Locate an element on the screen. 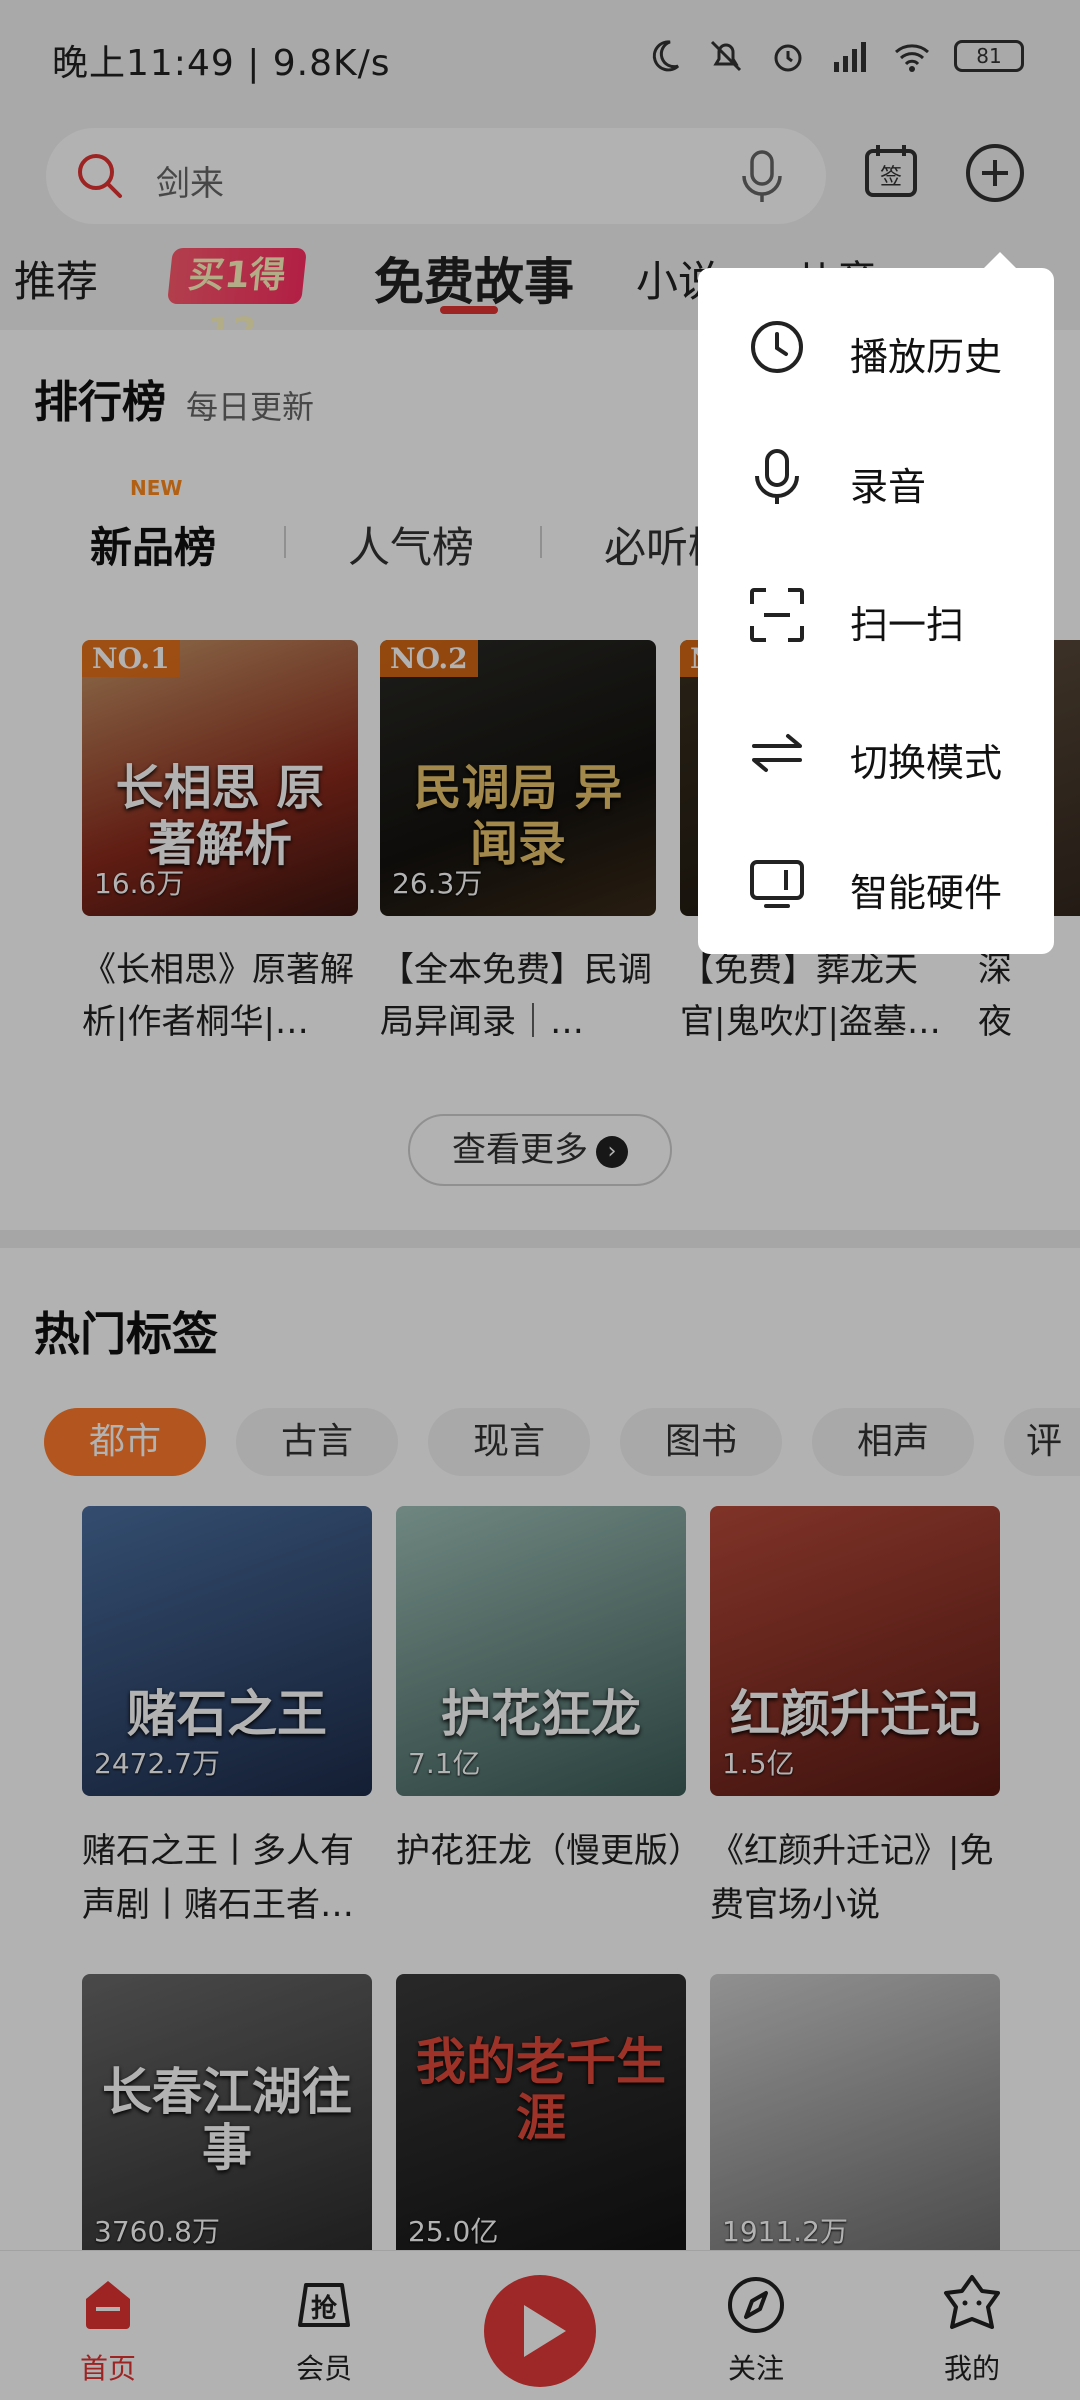 This screenshot has height=2400, width=1080. microphone-icon is located at coordinates (777, 476).